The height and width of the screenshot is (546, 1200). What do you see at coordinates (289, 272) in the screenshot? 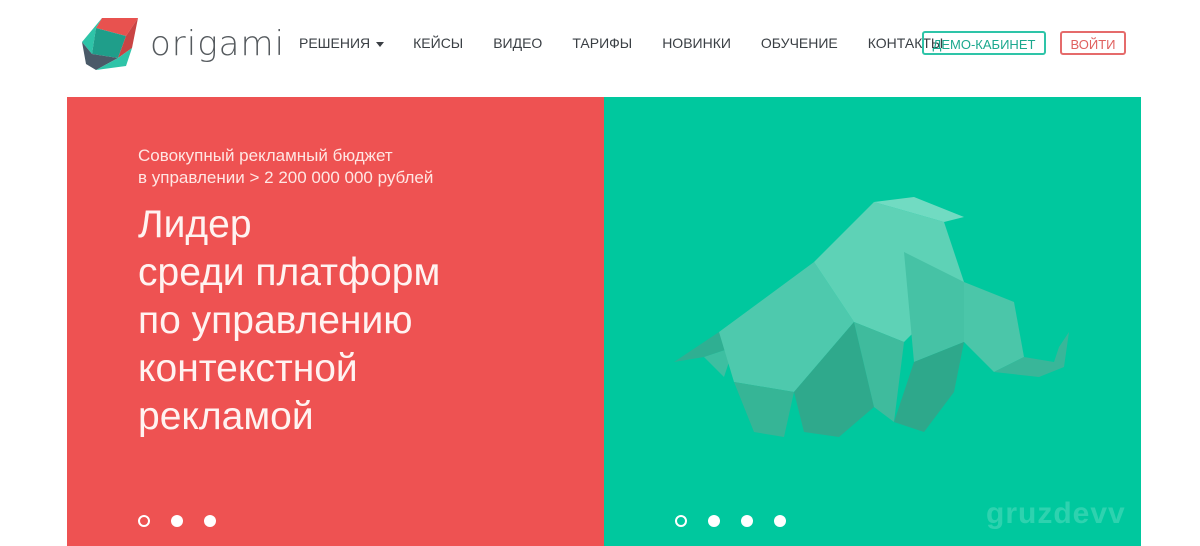
I see `headline-line: среди платформ` at bounding box center [289, 272].